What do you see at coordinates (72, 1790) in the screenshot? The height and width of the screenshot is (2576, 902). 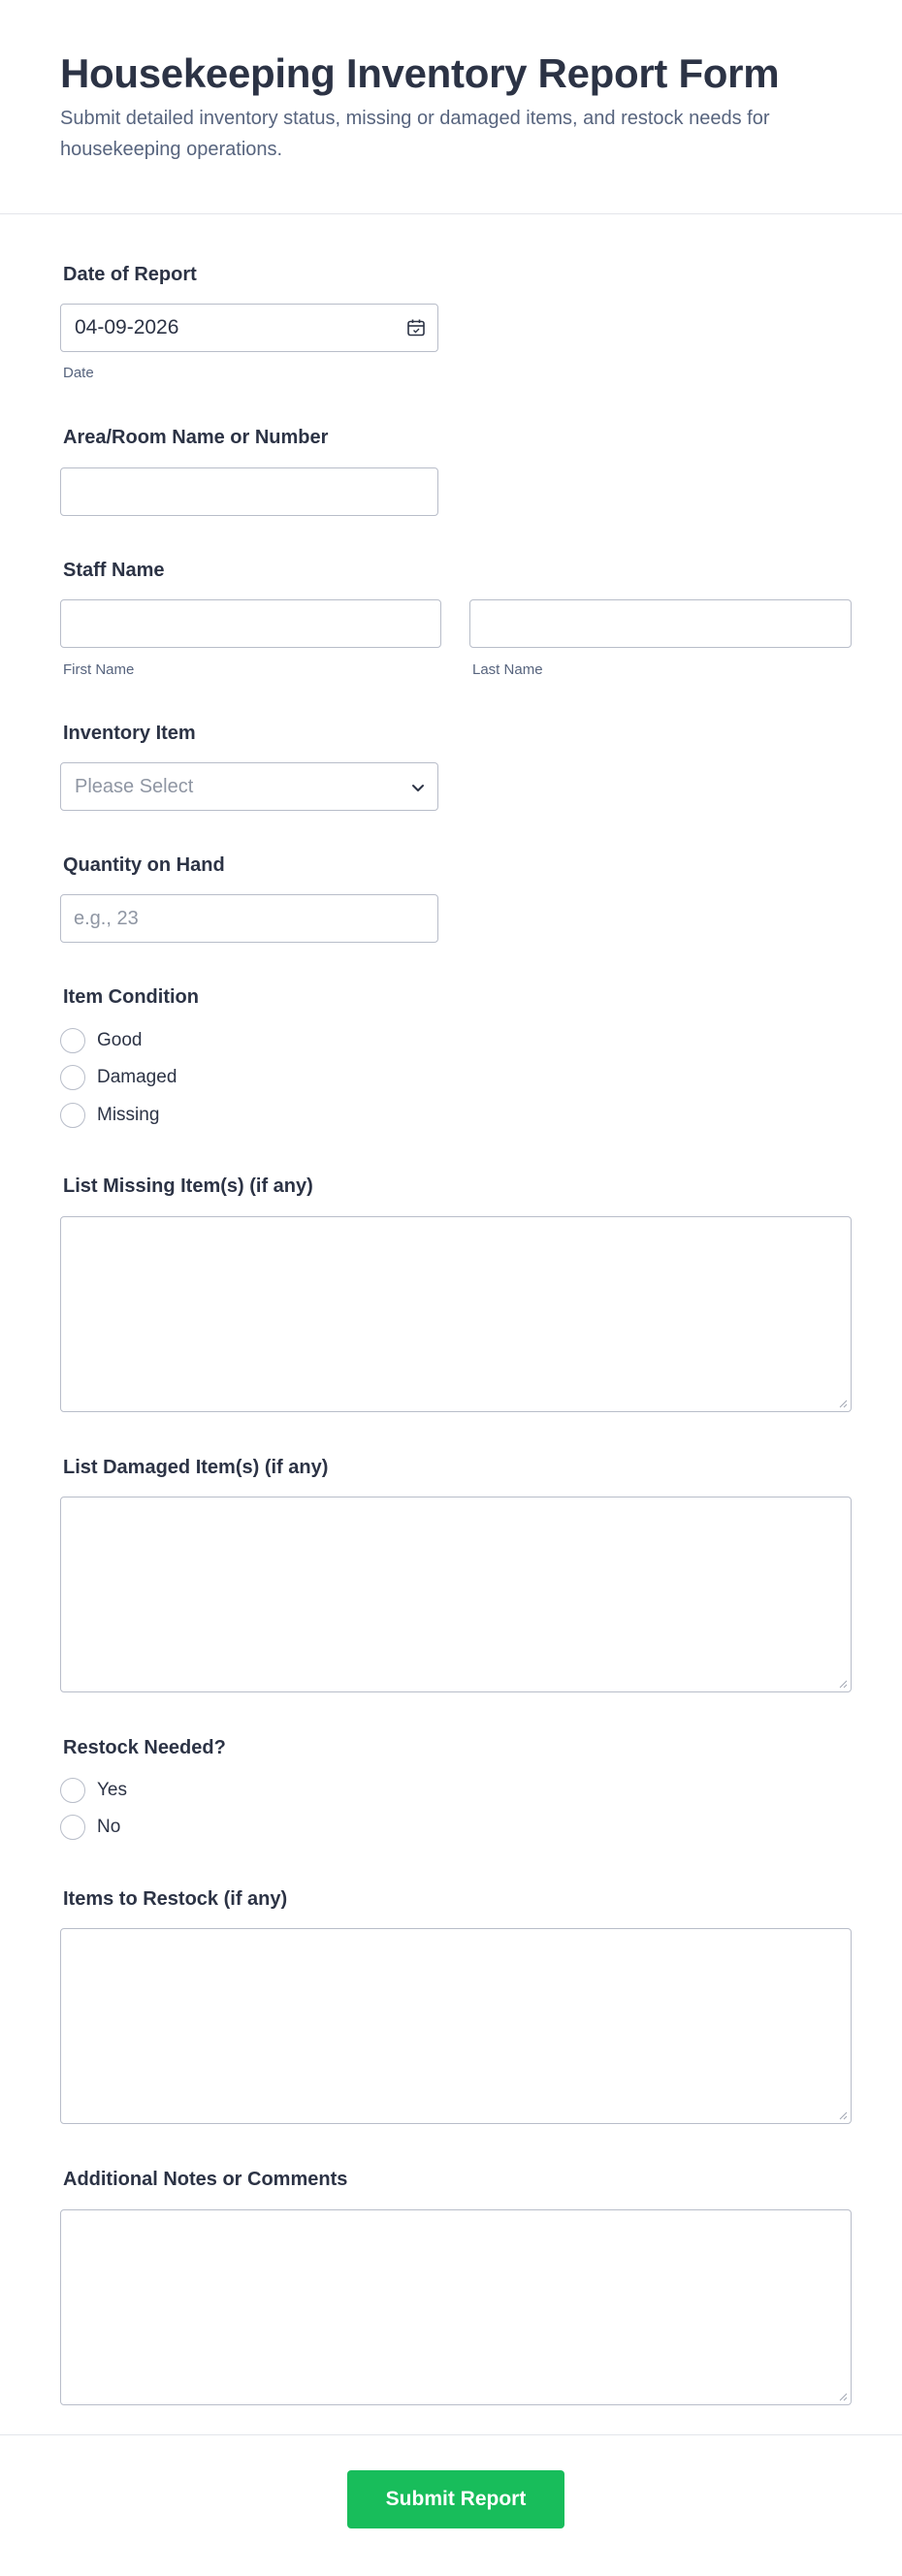 I see `restock-yes-radio` at bounding box center [72, 1790].